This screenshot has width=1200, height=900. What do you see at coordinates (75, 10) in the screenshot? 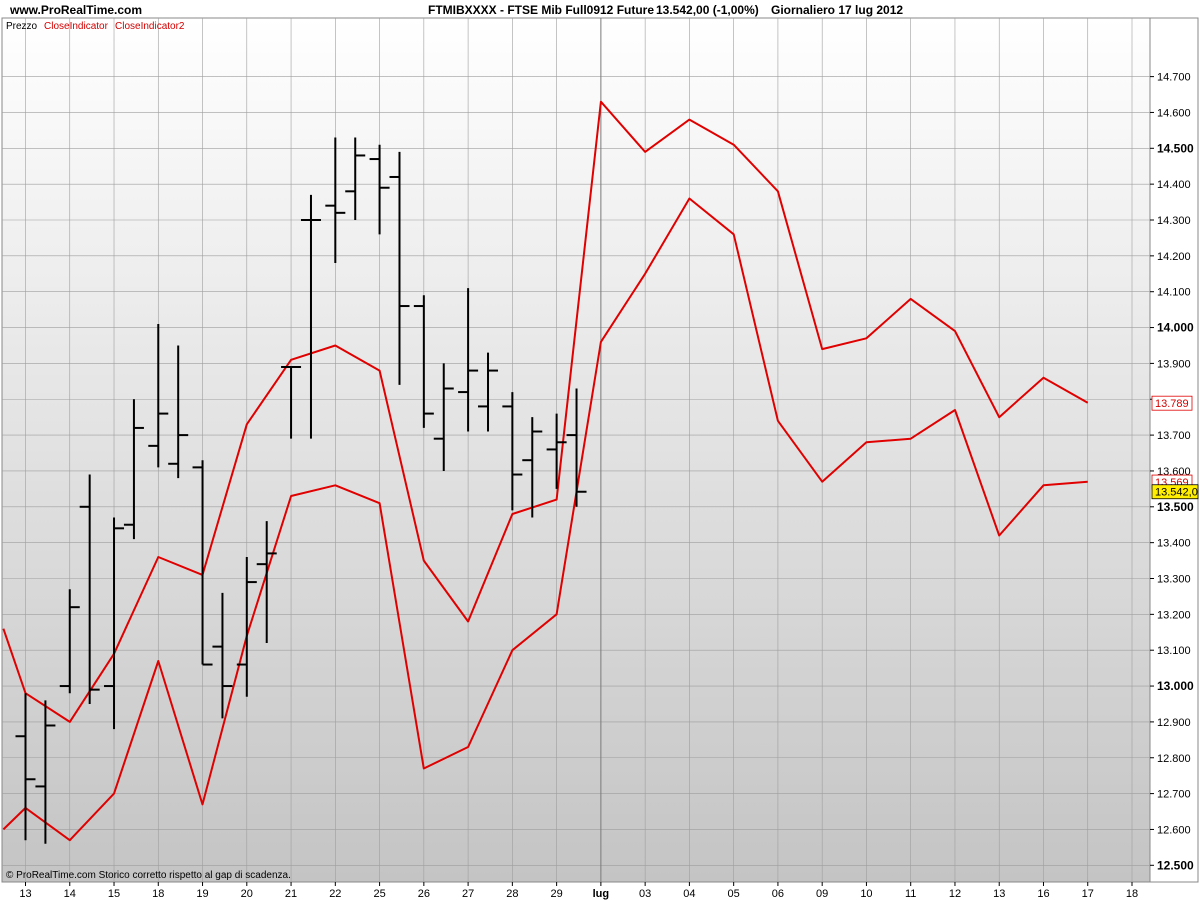
I see `site-title: www.ProRealTime.com` at bounding box center [75, 10].